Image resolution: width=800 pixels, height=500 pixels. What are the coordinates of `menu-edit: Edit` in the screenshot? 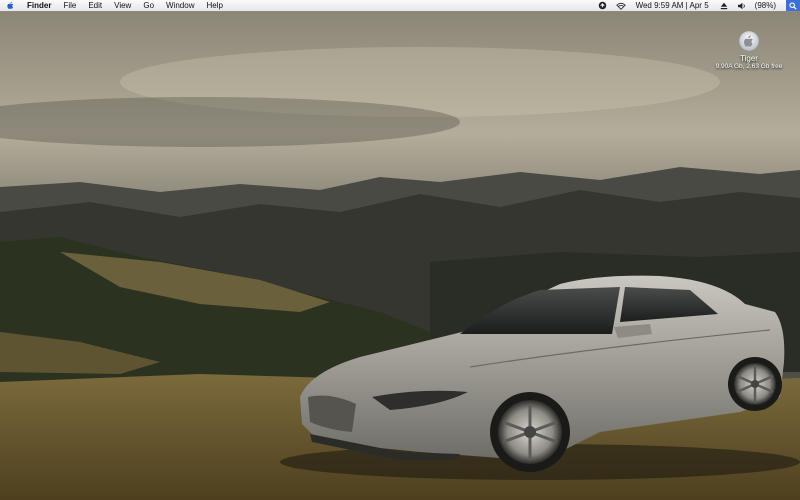 It's located at (95, 5).